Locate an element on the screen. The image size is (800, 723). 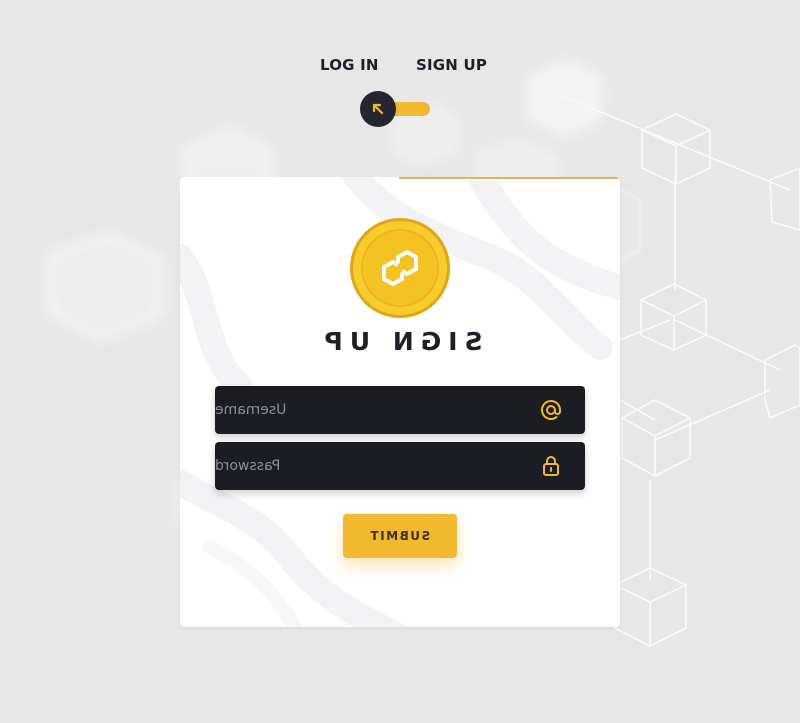
password-placeholder: Password is located at coordinates (248, 466).